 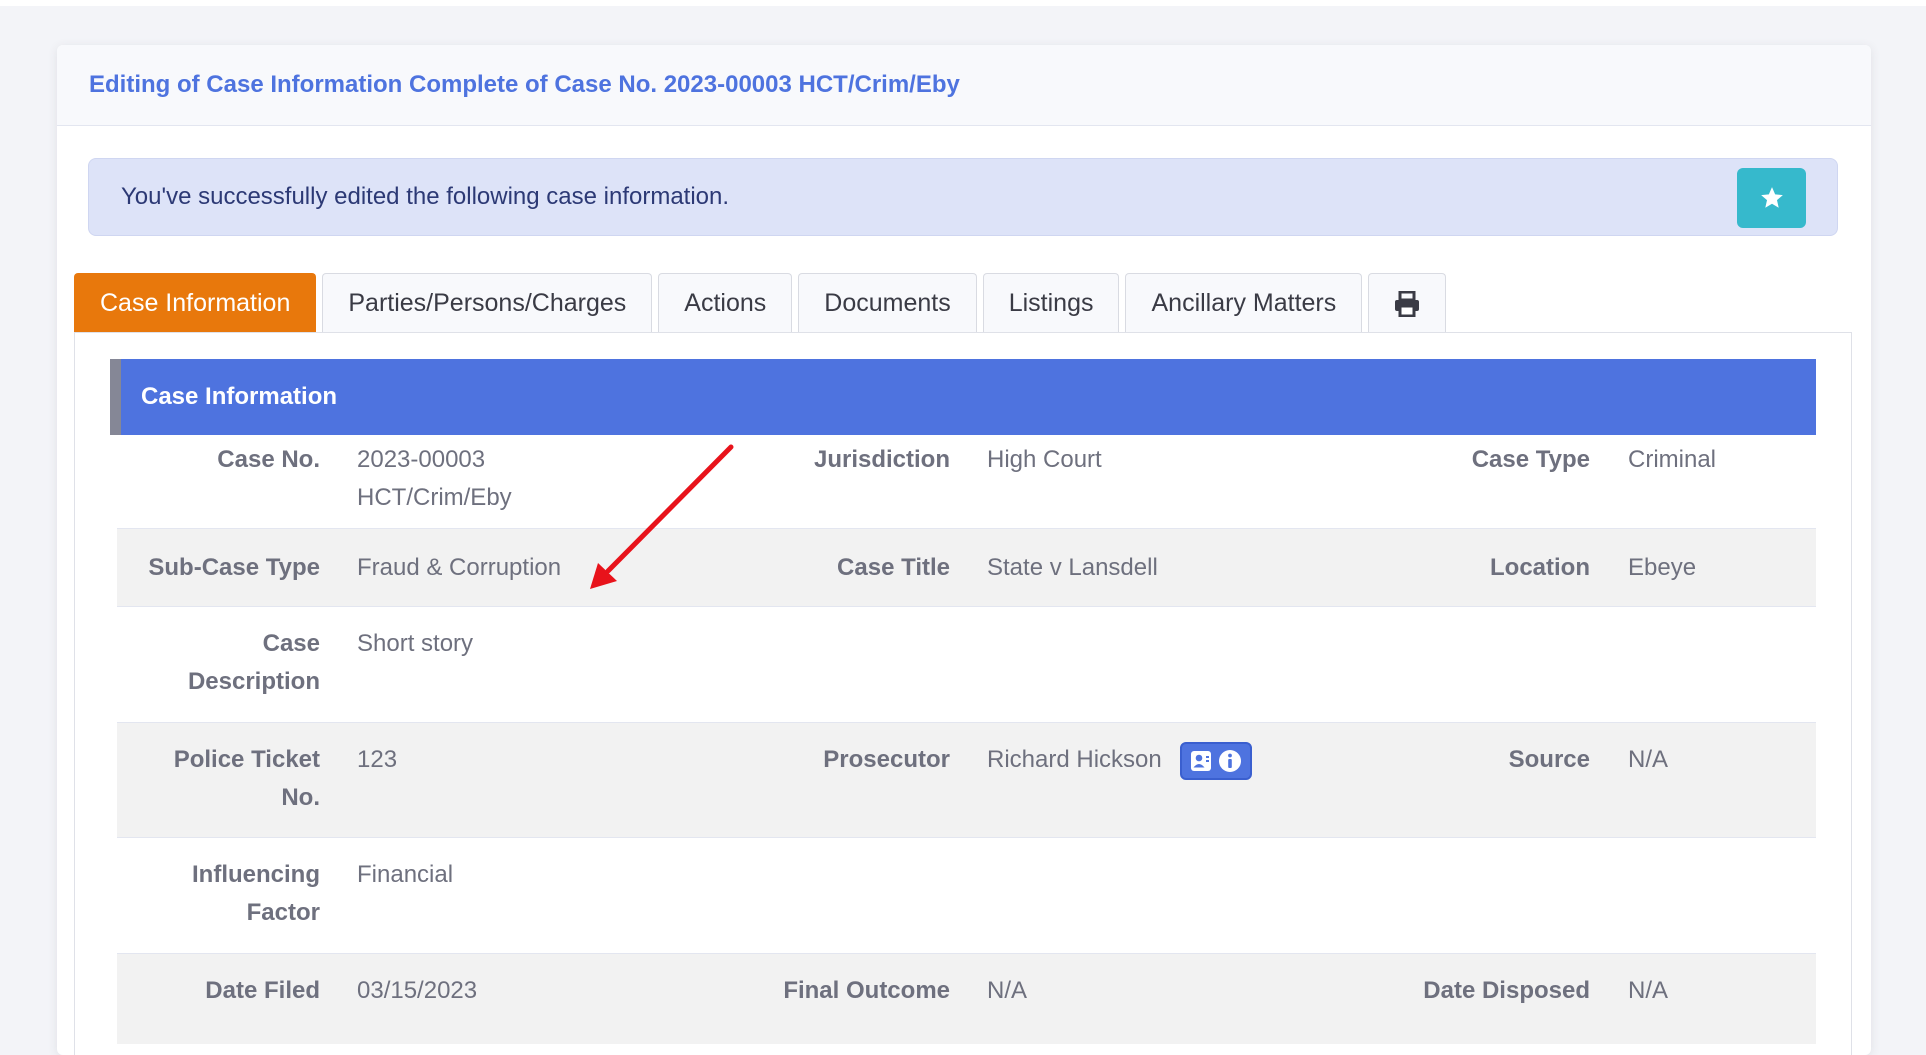 What do you see at coordinates (262, 990) in the screenshot?
I see `date-filed-label: Date Filed` at bounding box center [262, 990].